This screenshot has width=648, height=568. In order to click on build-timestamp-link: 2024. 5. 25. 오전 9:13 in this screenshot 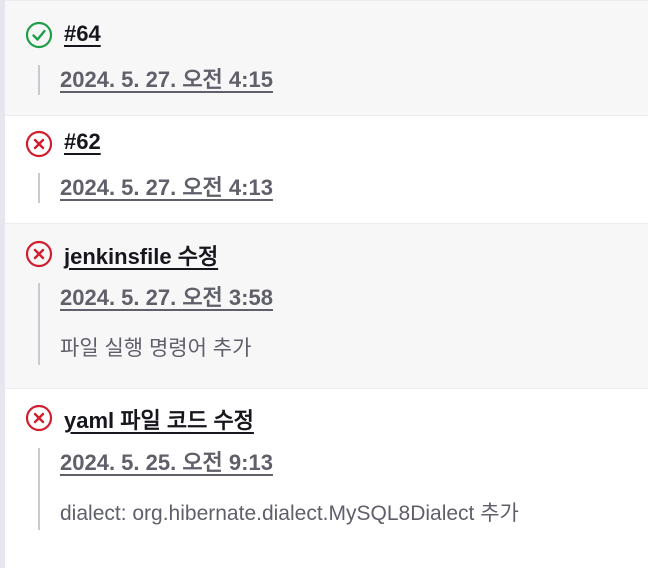, I will do `click(330, 463)`.